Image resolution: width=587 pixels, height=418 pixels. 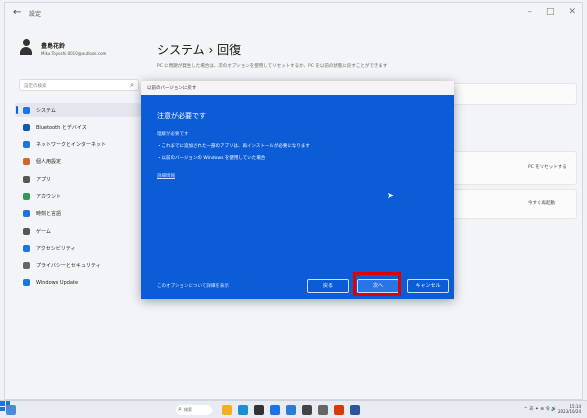 I want to click on gaming-icon, so click(x=26, y=231).